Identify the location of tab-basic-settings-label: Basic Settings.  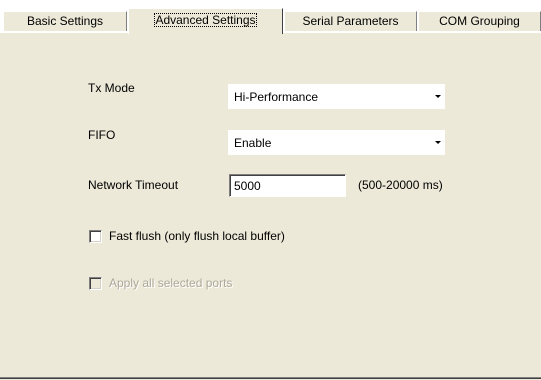
(65, 21).